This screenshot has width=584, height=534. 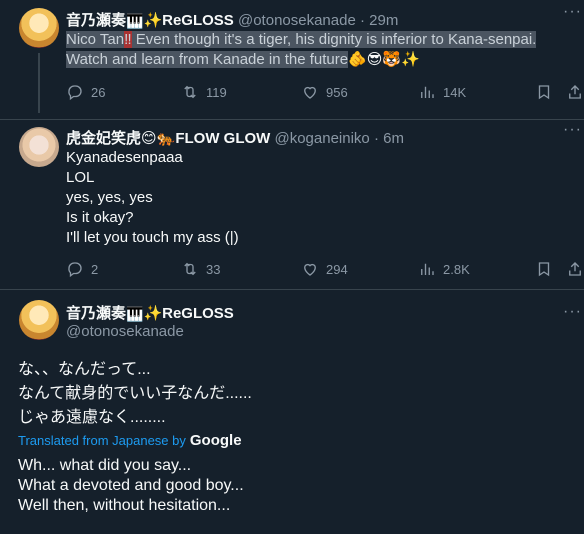 What do you see at coordinates (292, 92) in the screenshot?
I see `action-bar: 26 119 956 14K` at bounding box center [292, 92].